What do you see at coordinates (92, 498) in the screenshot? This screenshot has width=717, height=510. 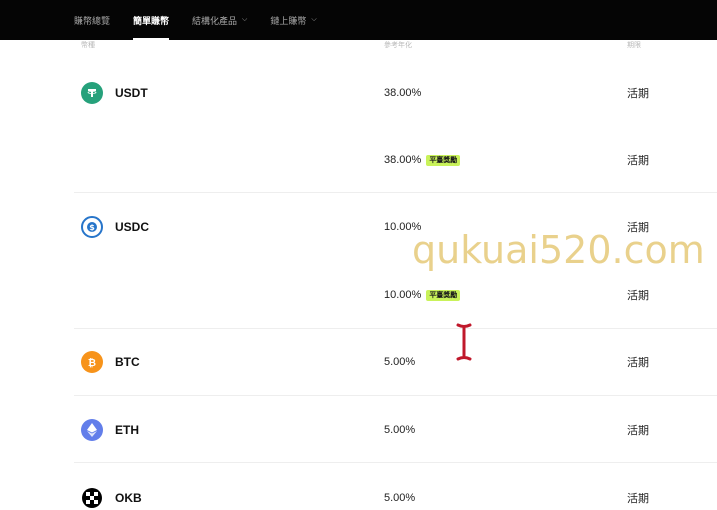 I see `okb-icon` at bounding box center [92, 498].